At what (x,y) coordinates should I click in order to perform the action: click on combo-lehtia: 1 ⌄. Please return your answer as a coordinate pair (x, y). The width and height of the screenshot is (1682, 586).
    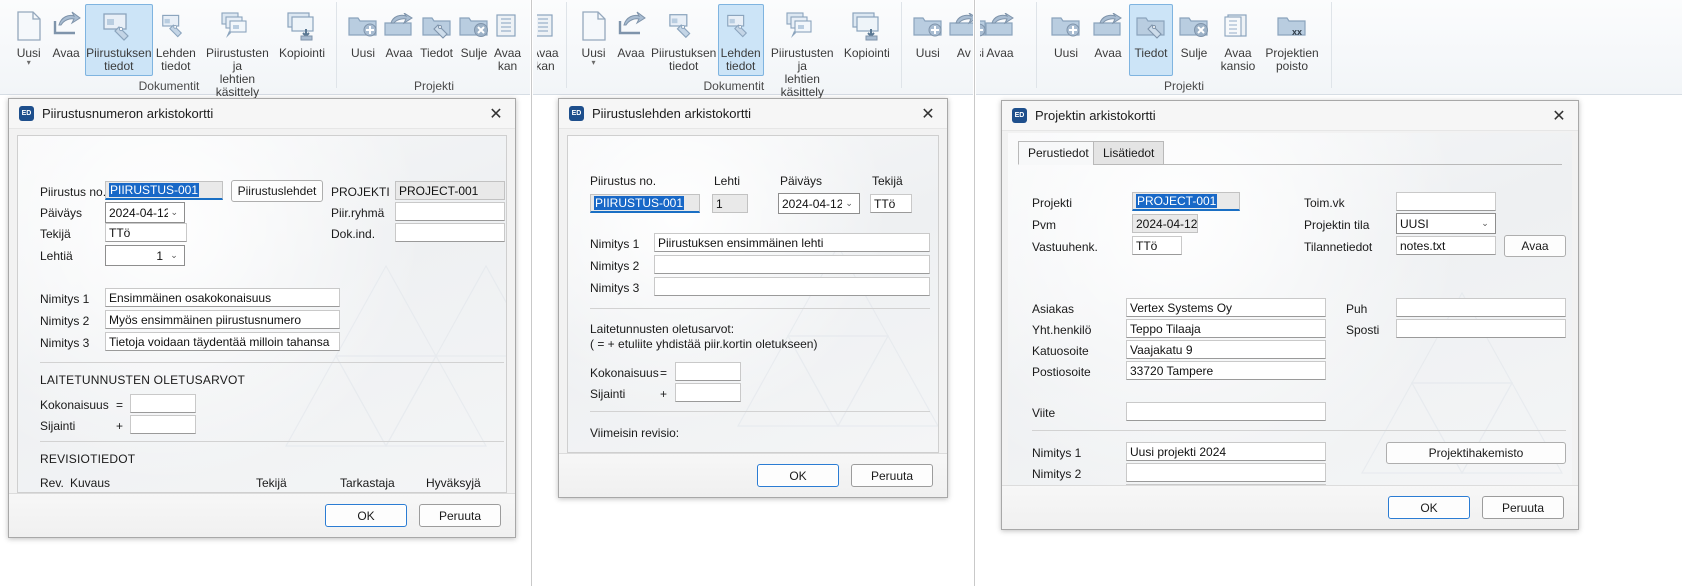
    Looking at the image, I should click on (145, 255).